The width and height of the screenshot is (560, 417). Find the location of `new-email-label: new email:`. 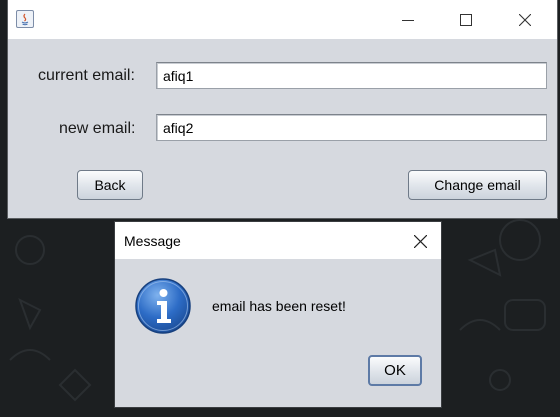

new-email-label: new email: is located at coordinates (97, 128).